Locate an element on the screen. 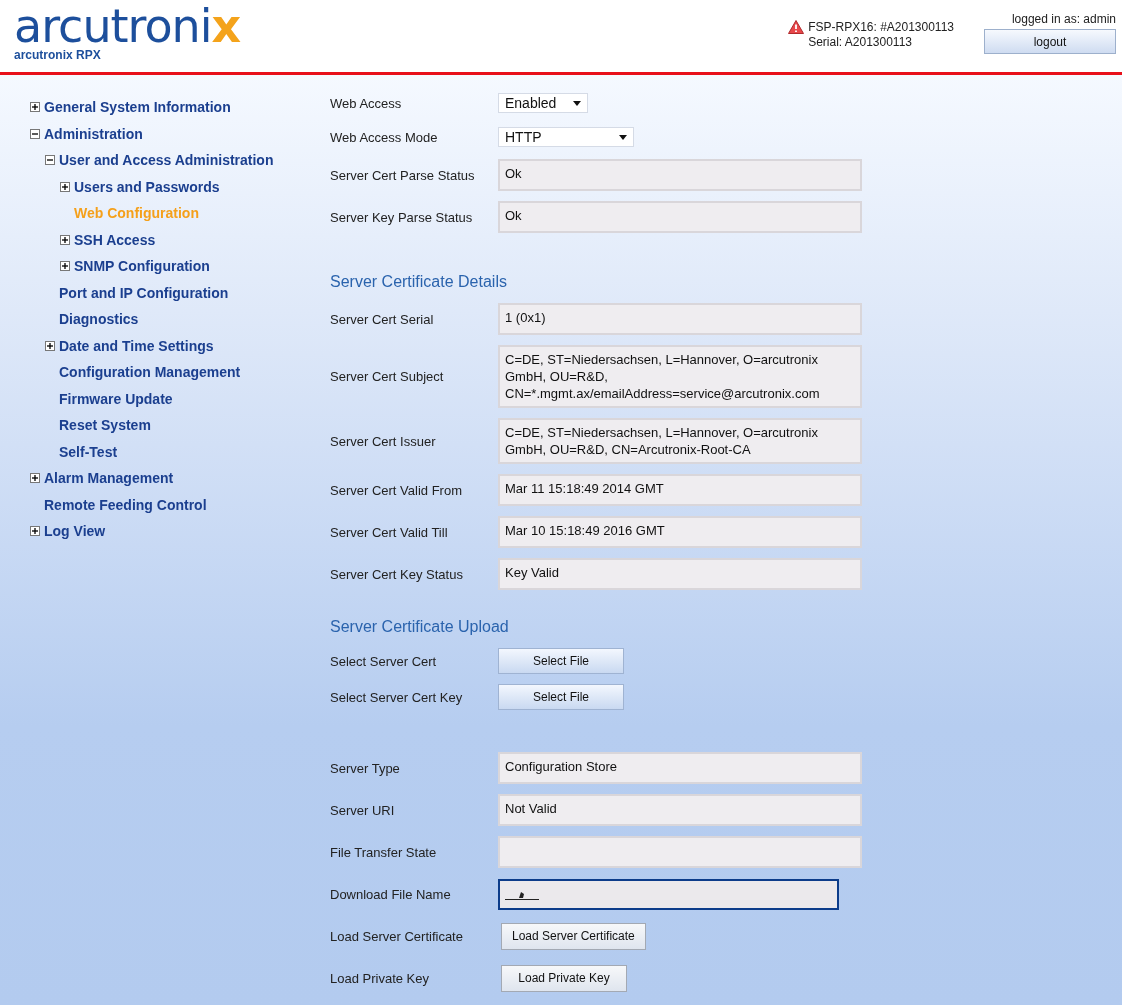 The width and height of the screenshot is (1122, 1005). logo-subtitle: arcutronix RPX is located at coordinates (58, 55).